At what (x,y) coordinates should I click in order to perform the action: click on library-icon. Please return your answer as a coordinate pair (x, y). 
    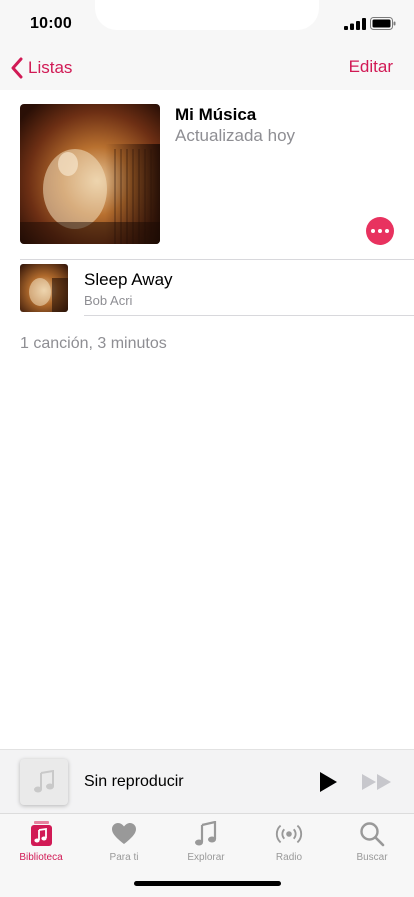
    Looking at the image, I should click on (41, 834).